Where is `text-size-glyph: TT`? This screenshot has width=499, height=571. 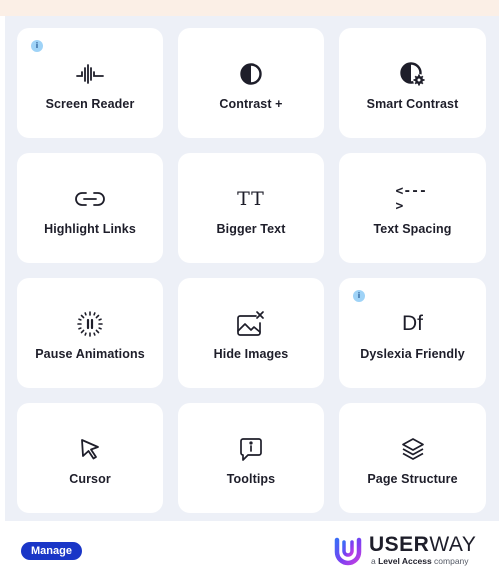 text-size-glyph: TT is located at coordinates (251, 199).